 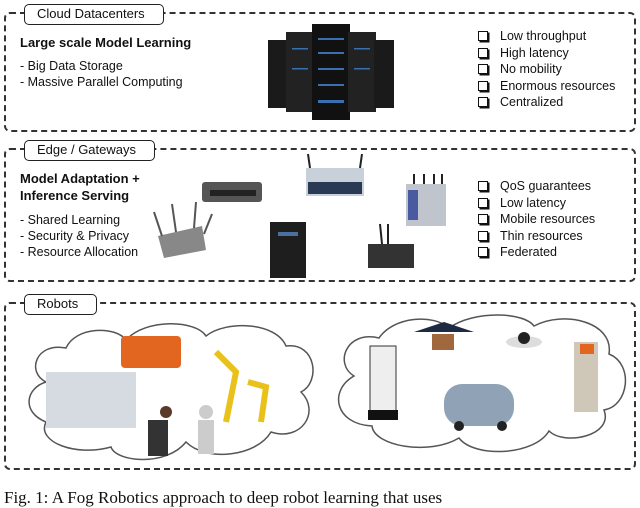 What do you see at coordinates (160, 431) in the screenshot?
I see `person-icon` at bounding box center [160, 431].